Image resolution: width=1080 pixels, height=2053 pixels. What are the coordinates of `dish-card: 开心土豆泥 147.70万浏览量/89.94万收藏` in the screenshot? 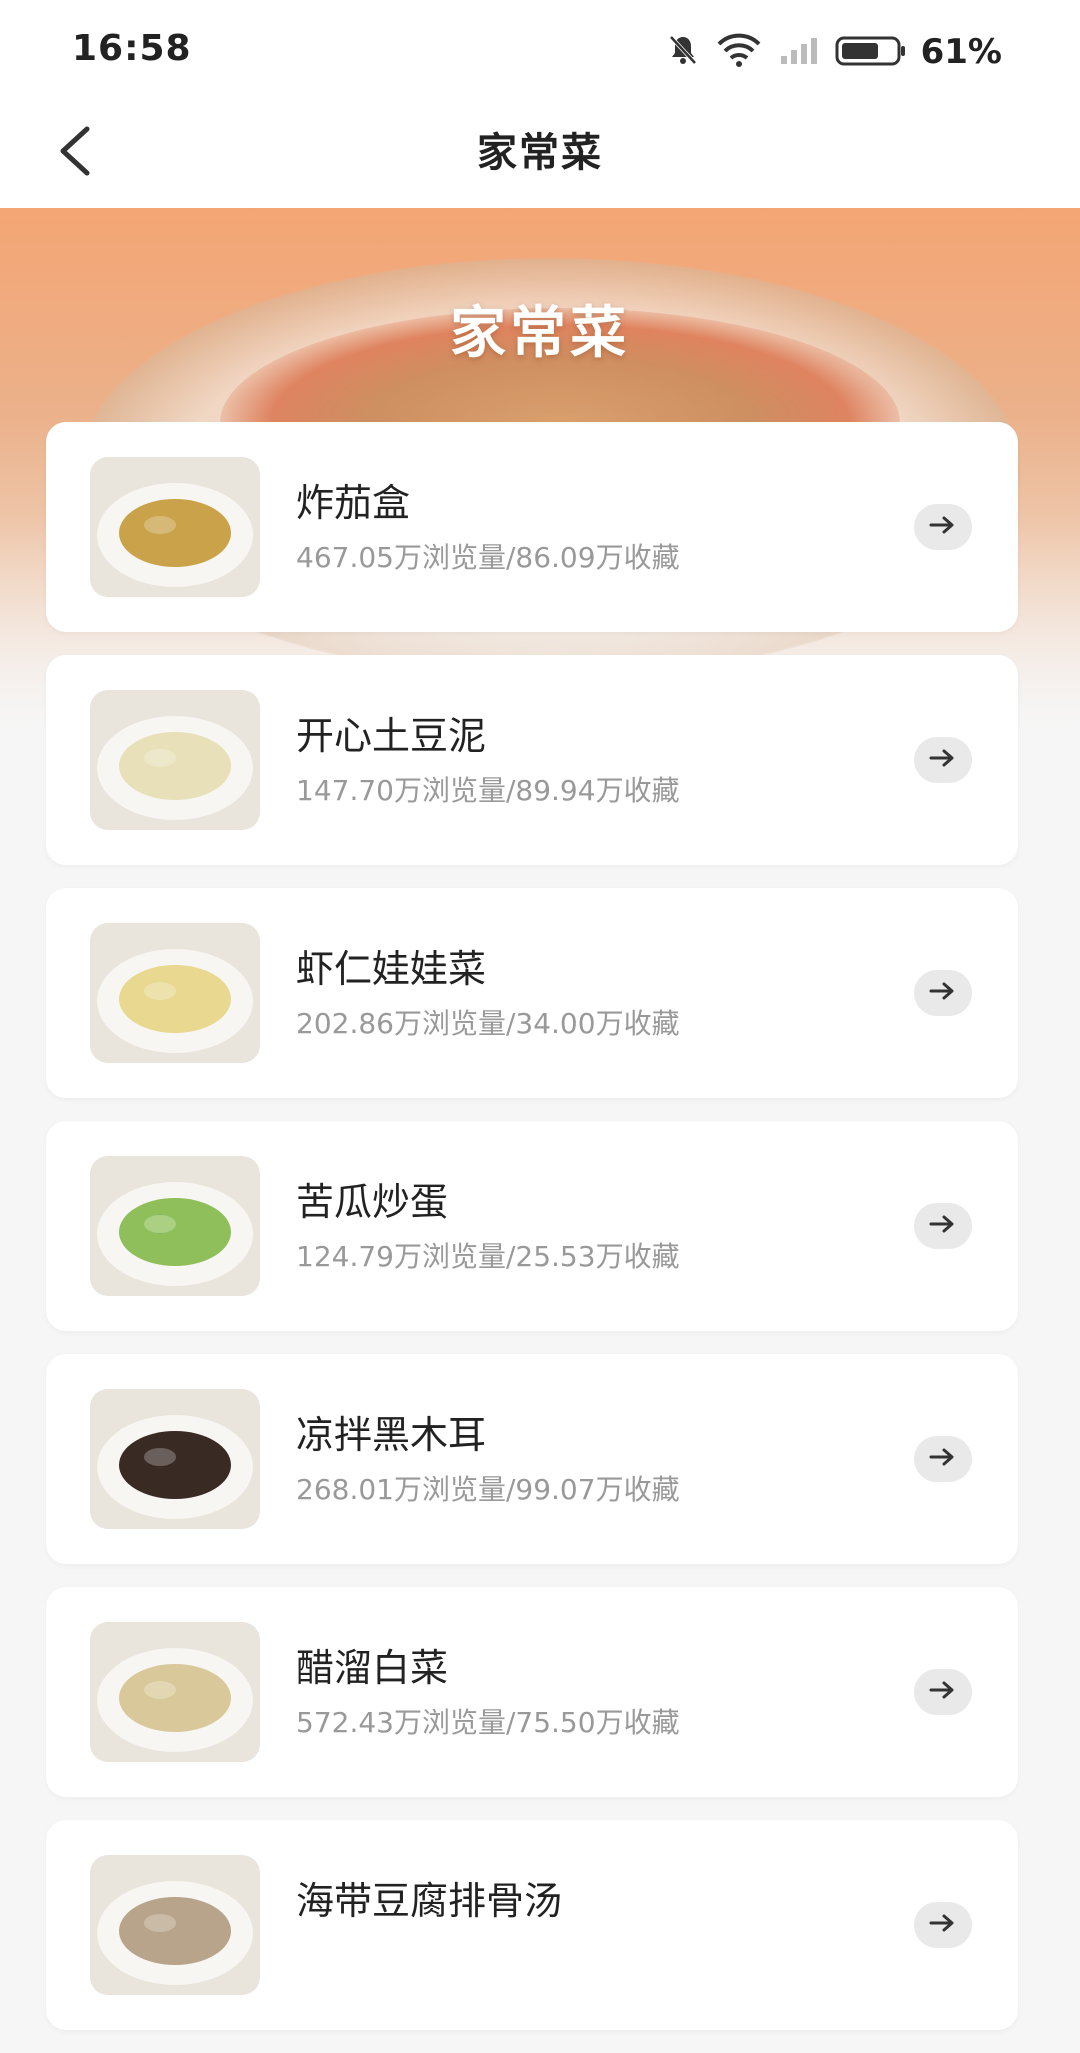 It's located at (532, 760).